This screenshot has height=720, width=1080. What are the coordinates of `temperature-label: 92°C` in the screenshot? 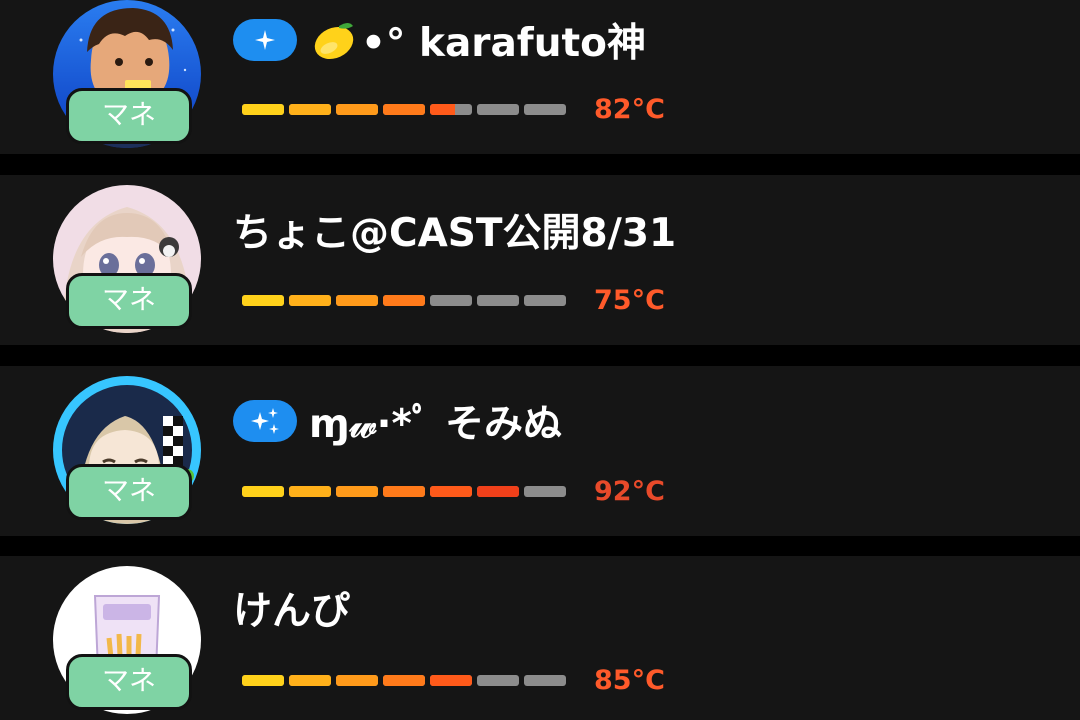 It's located at (629, 491).